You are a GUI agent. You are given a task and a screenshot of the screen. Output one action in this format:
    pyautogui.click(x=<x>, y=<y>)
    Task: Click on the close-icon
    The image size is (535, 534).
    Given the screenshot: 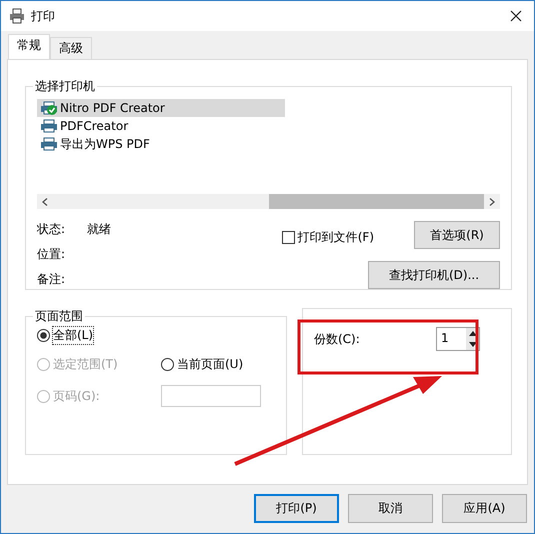 What is the action you would take?
    pyautogui.click(x=516, y=16)
    